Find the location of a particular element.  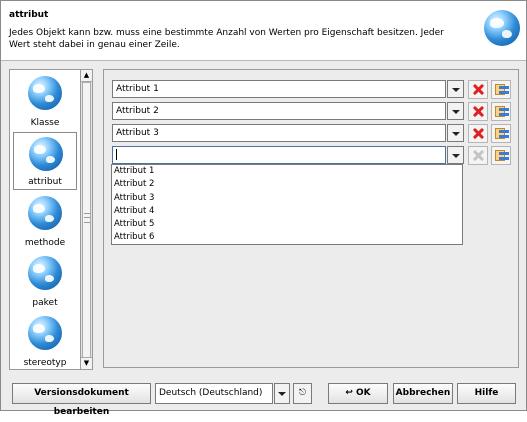

sidebar-item-stereotyp: stereotyp is located at coordinates (45, 340).